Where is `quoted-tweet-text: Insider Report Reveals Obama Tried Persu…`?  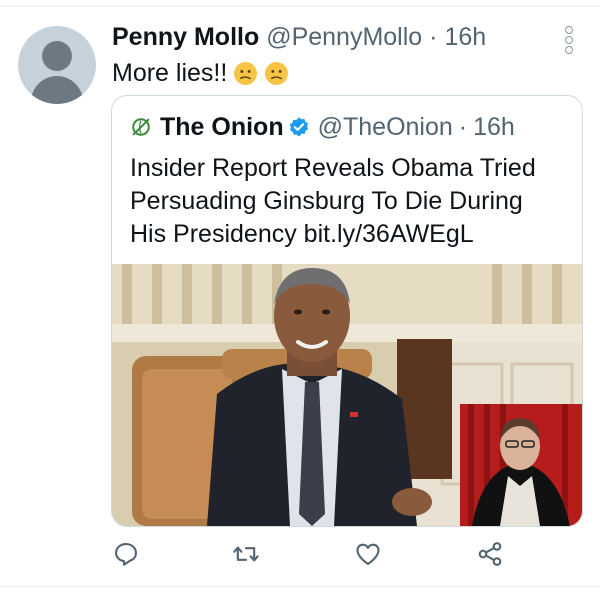
quoted-tweet-text: Insider Report Reveals Obama Tried Persu… is located at coordinates (333, 201).